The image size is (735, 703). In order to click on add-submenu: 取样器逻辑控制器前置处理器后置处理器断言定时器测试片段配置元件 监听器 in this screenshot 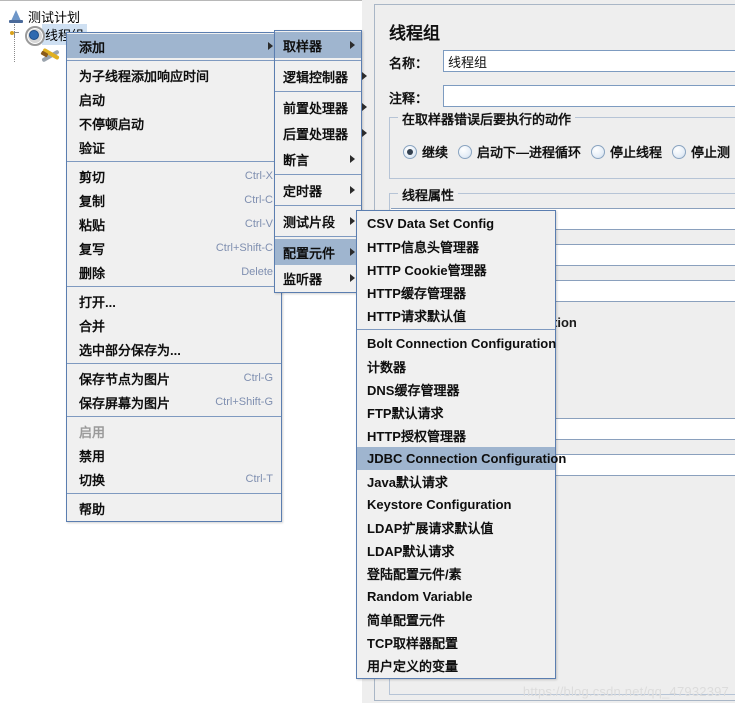, I will do `click(321, 161)`.